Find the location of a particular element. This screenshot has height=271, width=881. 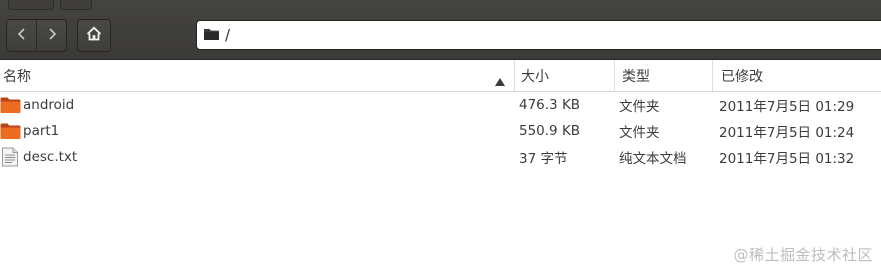

file-type: 纯文本文档 is located at coordinates (653, 159).